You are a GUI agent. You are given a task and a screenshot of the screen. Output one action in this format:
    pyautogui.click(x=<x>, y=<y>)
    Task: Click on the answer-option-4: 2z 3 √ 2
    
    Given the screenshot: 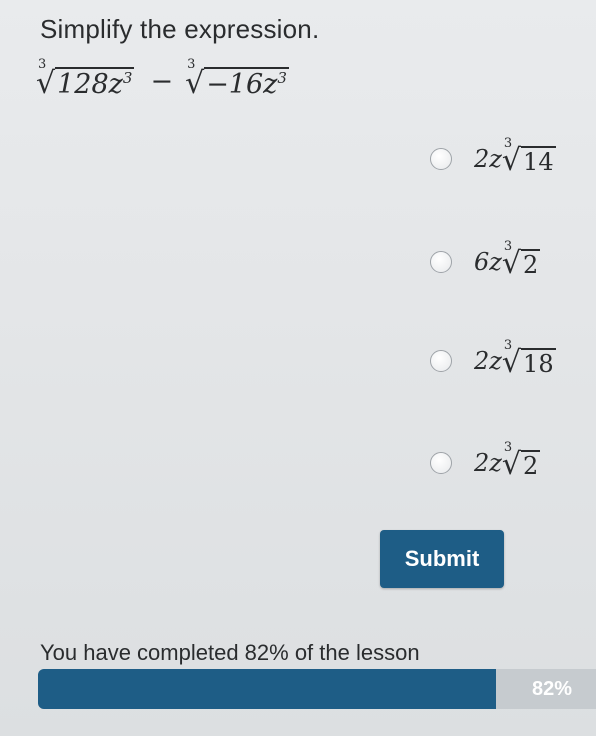 What is the action you would take?
    pyautogui.click(x=487, y=461)
    